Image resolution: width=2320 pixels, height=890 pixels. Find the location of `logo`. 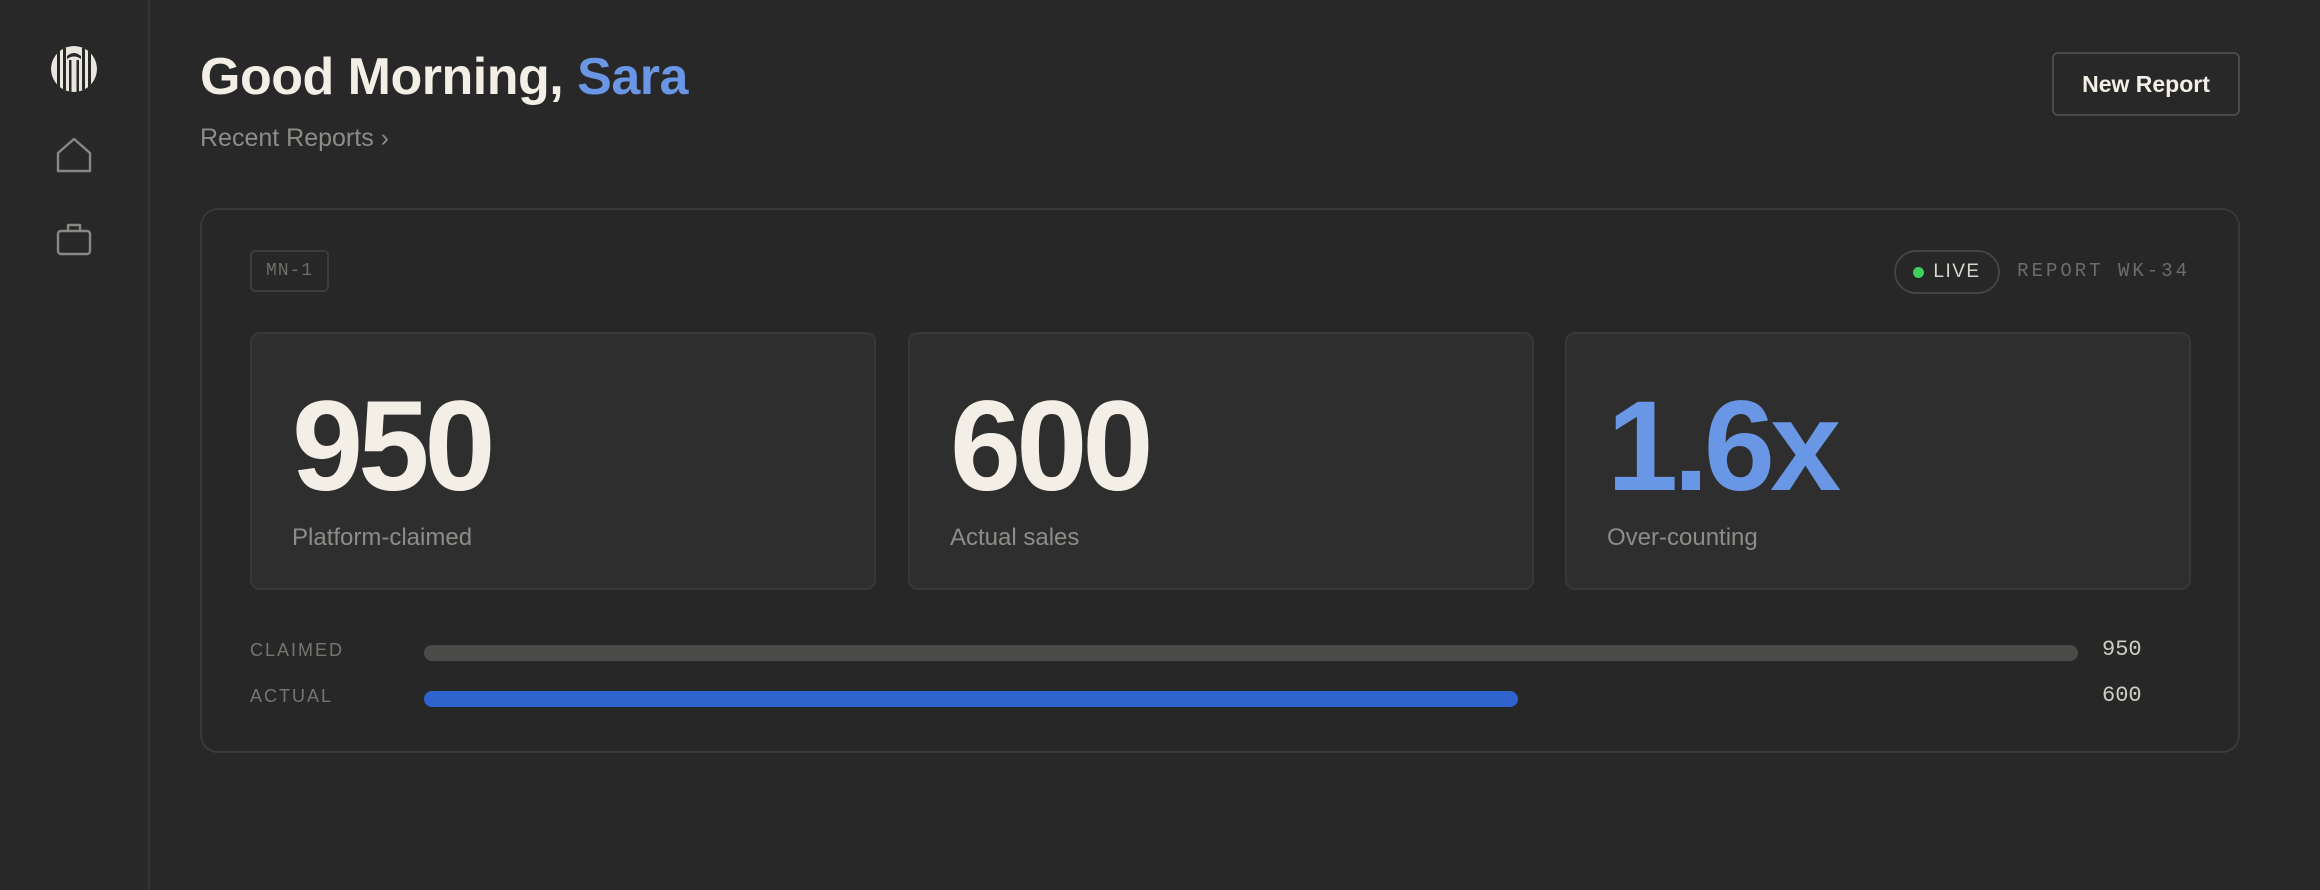

logo is located at coordinates (74, 69).